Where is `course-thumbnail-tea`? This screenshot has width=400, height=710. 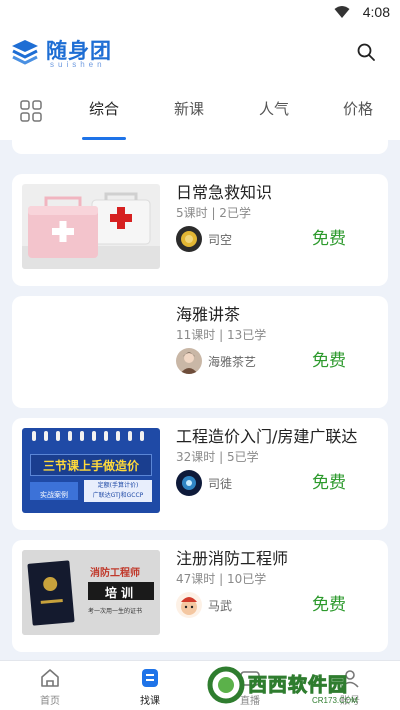 course-thumbnail-tea is located at coordinates (91, 348).